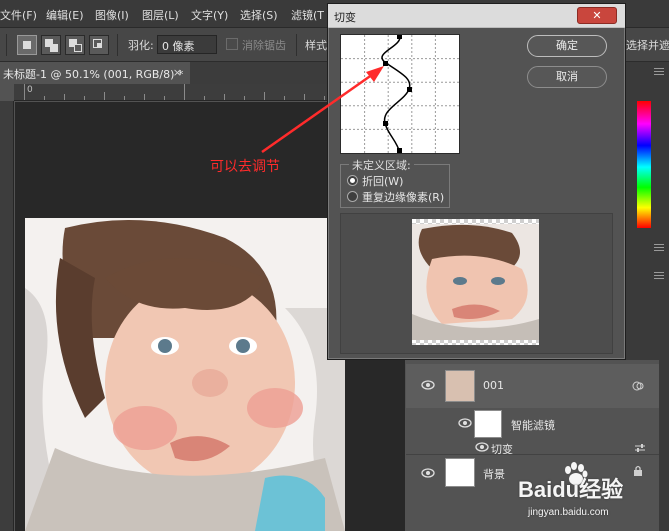 The width and height of the screenshot is (669, 531). Describe the element at coordinates (383, 181) in the screenshot. I see `wrap-around-label: 折回(W)` at that location.